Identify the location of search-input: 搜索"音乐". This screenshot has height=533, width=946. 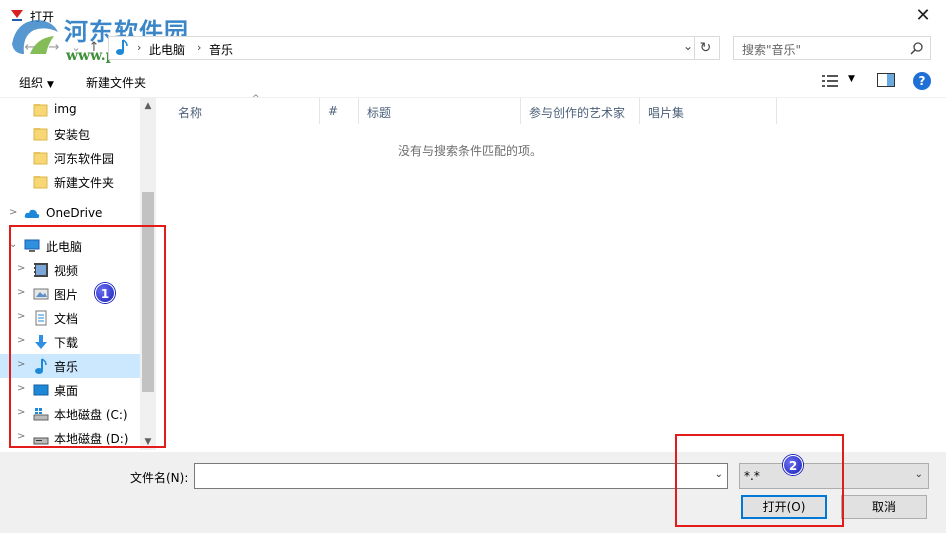
(771, 49).